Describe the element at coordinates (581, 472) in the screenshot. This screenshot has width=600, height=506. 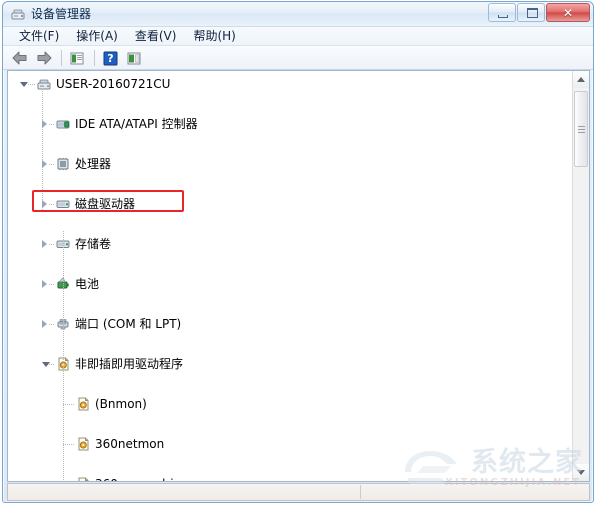
I see `scroll-down-arrow` at that location.